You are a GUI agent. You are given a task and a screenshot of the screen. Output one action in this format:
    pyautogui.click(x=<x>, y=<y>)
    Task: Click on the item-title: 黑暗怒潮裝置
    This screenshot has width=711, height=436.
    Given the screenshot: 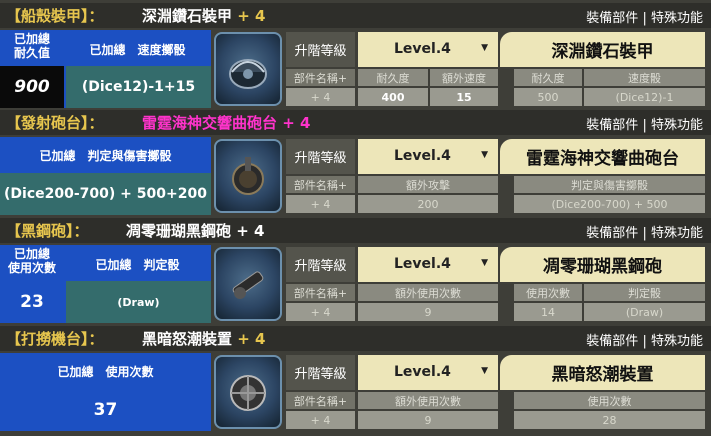 What is the action you would take?
    pyautogui.click(x=602, y=372)
    